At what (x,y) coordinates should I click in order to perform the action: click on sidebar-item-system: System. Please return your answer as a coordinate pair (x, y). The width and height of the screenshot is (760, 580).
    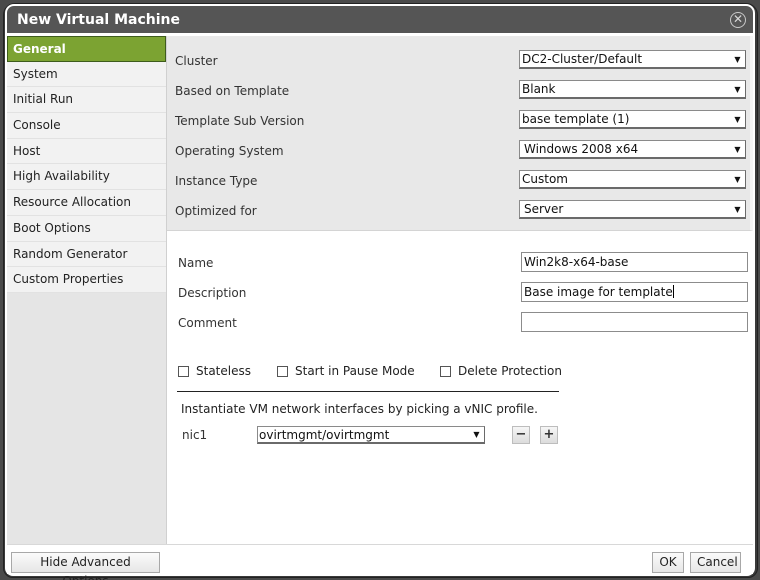
    Looking at the image, I should click on (86, 74).